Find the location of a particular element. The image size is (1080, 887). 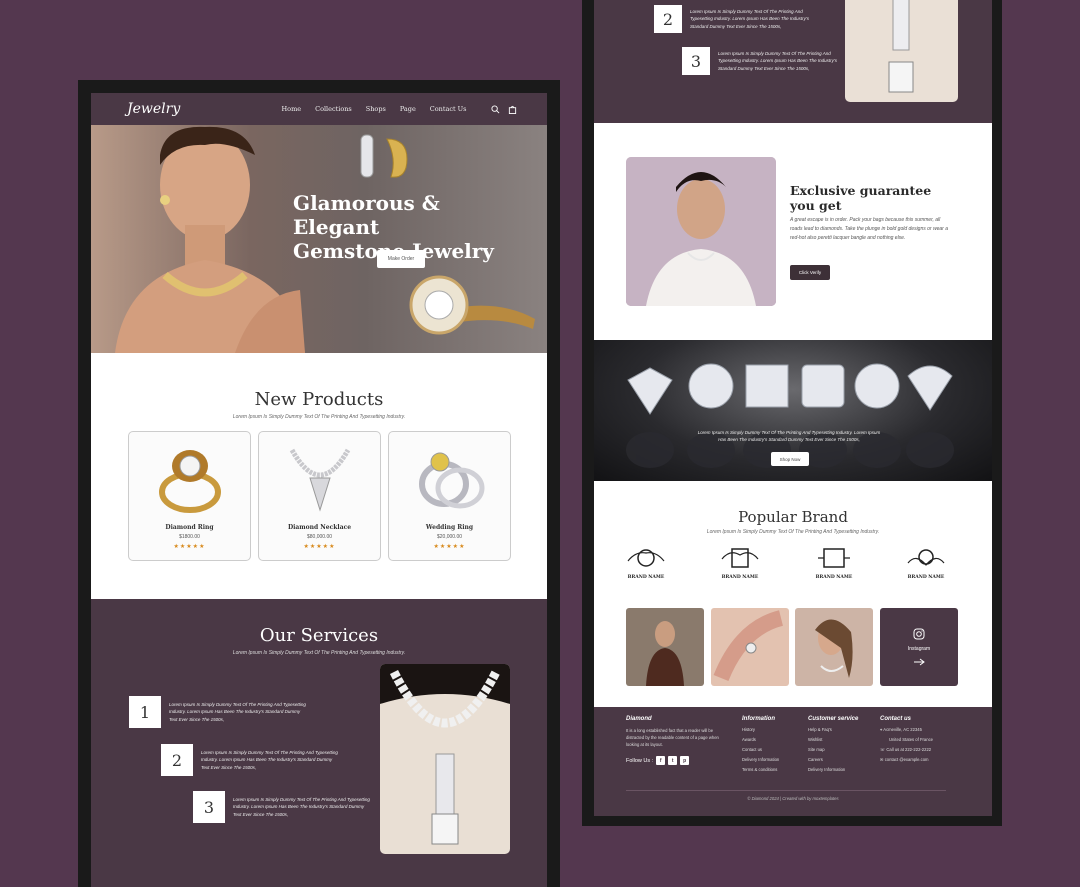

instagram-link-tile: Instagram is located at coordinates (919, 647).